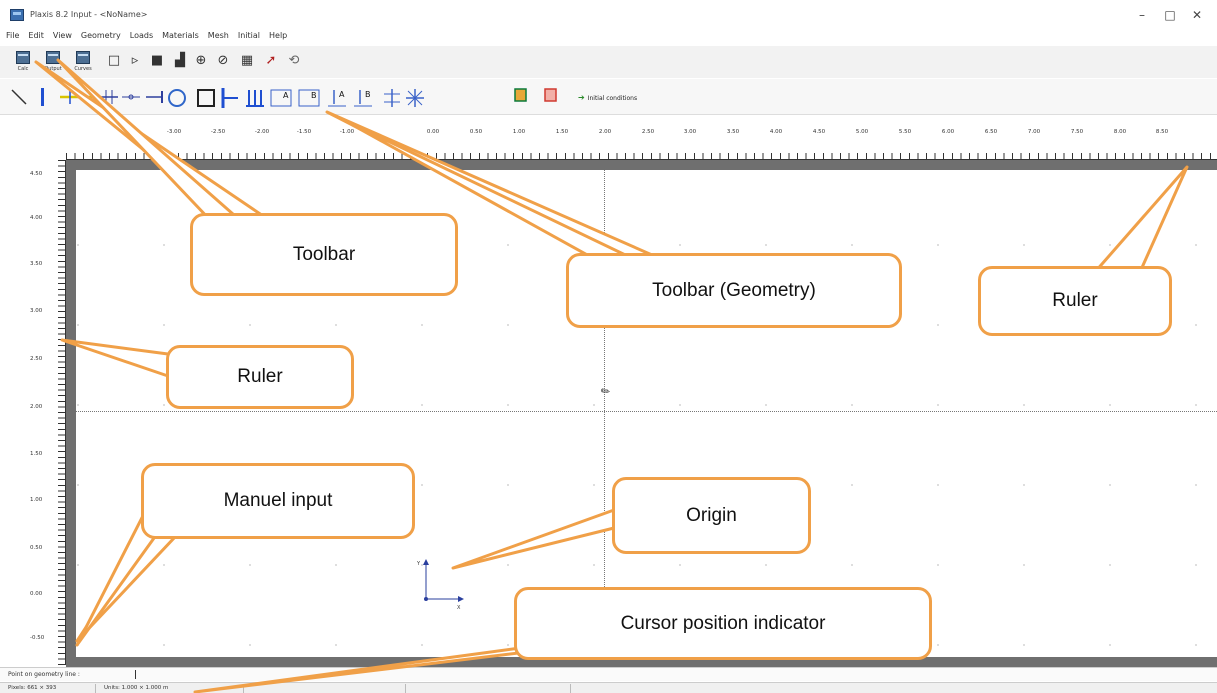 The height and width of the screenshot is (693, 1217). What do you see at coordinates (347, 132) in the screenshot?
I see `top-ruler-tick-label: -1.00` at bounding box center [347, 132].